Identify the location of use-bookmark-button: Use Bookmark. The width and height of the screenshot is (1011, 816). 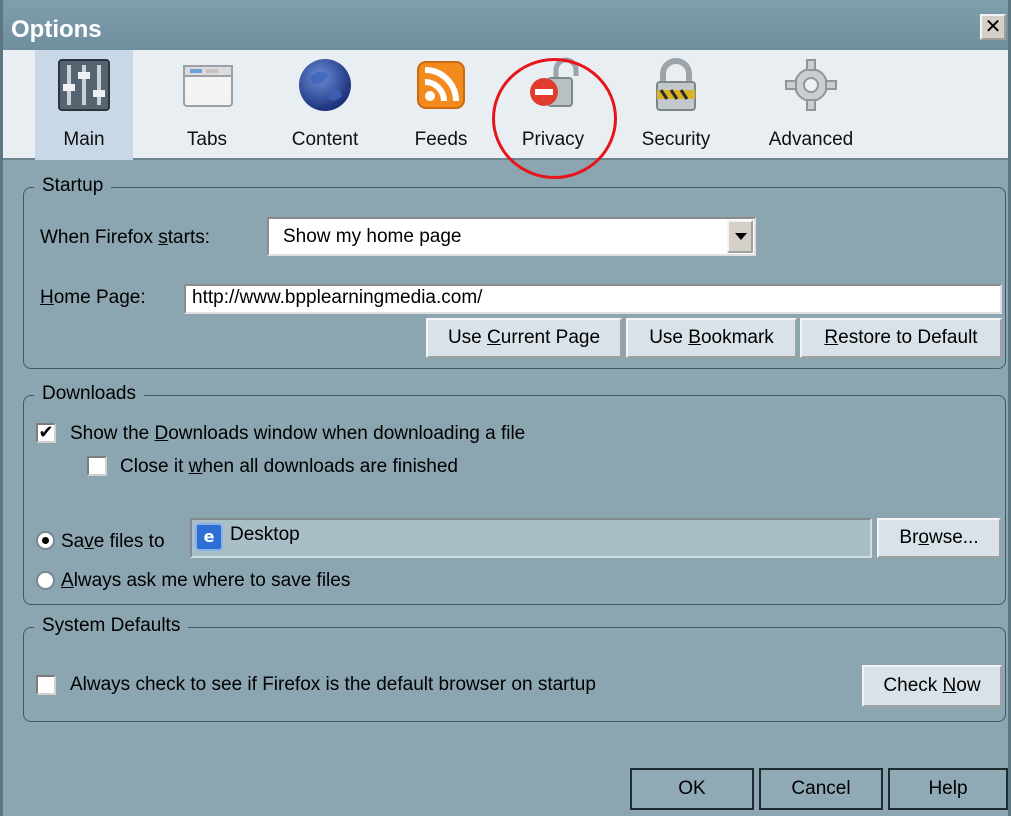
(711, 338).